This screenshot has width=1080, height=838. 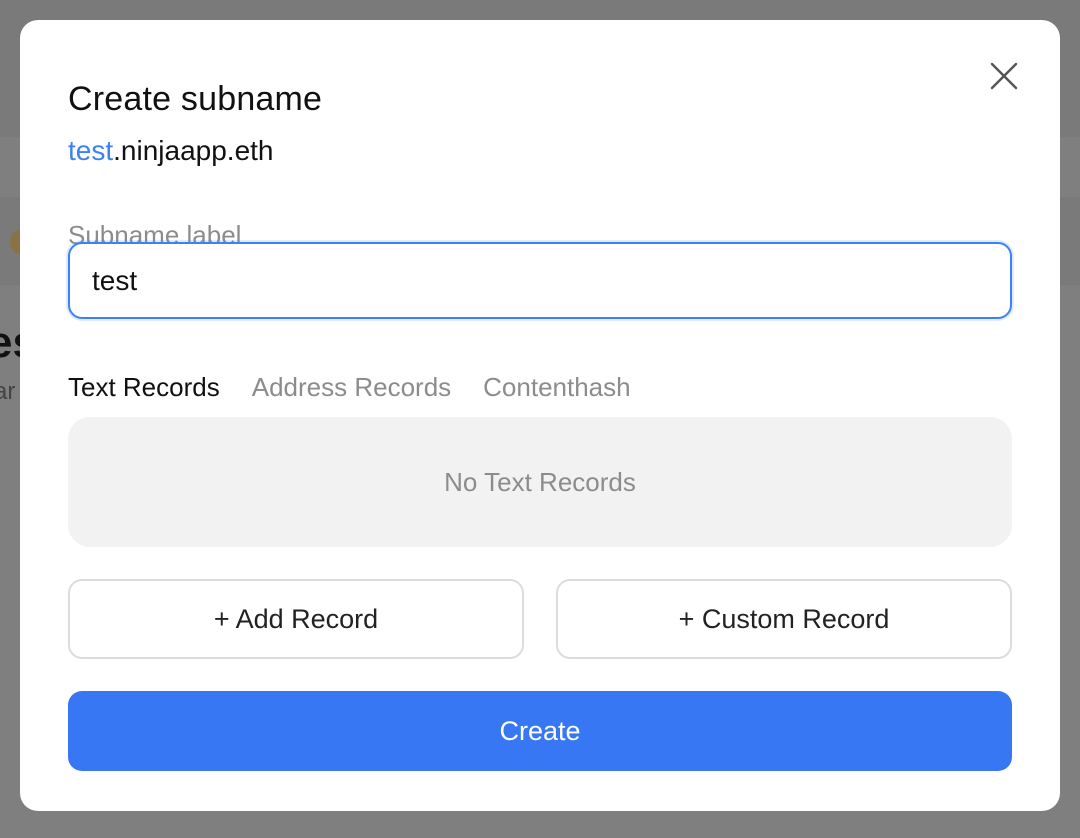 I want to click on close-button, so click(x=1004, y=76).